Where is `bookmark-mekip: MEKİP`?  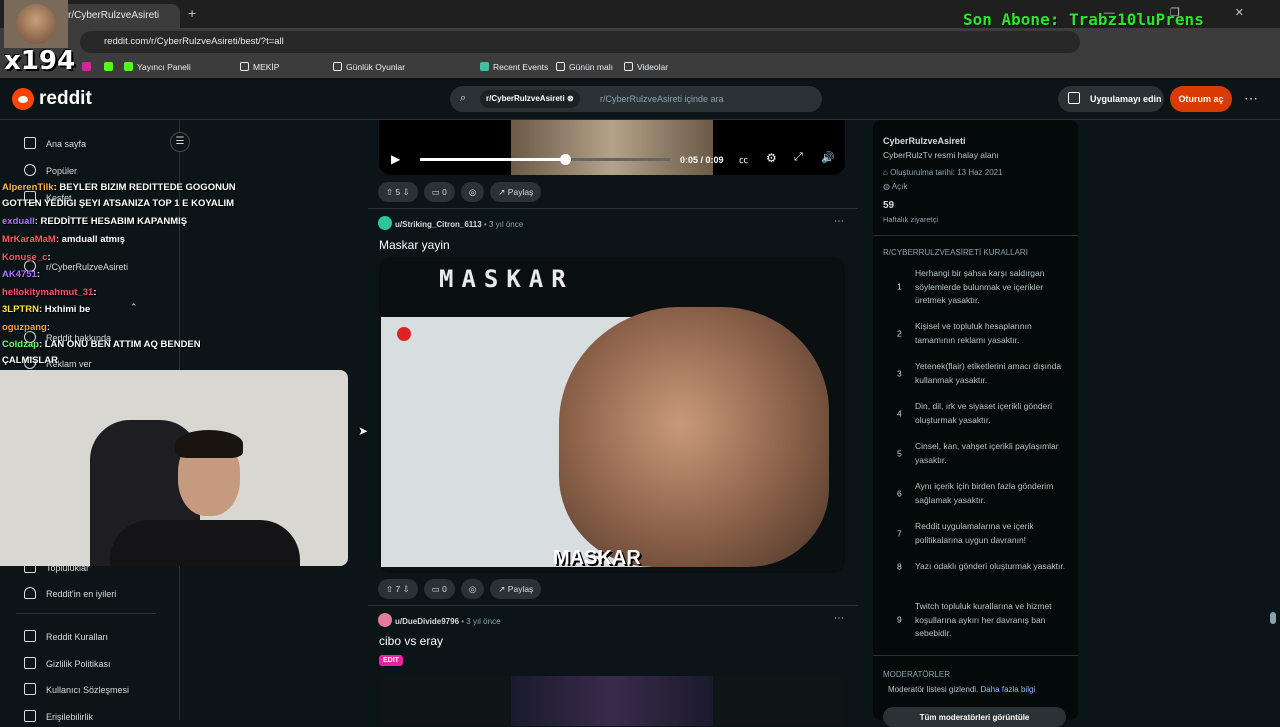 bookmark-mekip: MEKİP is located at coordinates (259, 67).